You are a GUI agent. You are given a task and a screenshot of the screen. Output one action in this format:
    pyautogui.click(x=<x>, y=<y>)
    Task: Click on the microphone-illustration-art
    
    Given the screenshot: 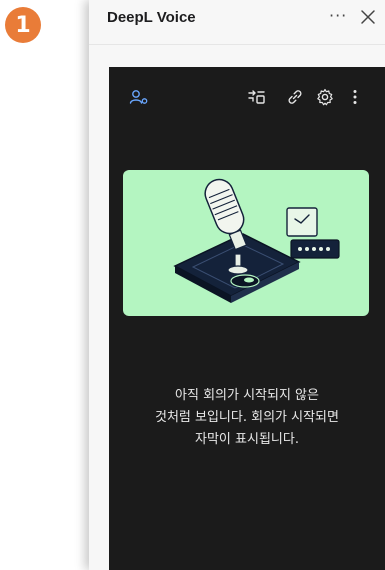 What is the action you would take?
    pyautogui.click(x=256, y=240)
    